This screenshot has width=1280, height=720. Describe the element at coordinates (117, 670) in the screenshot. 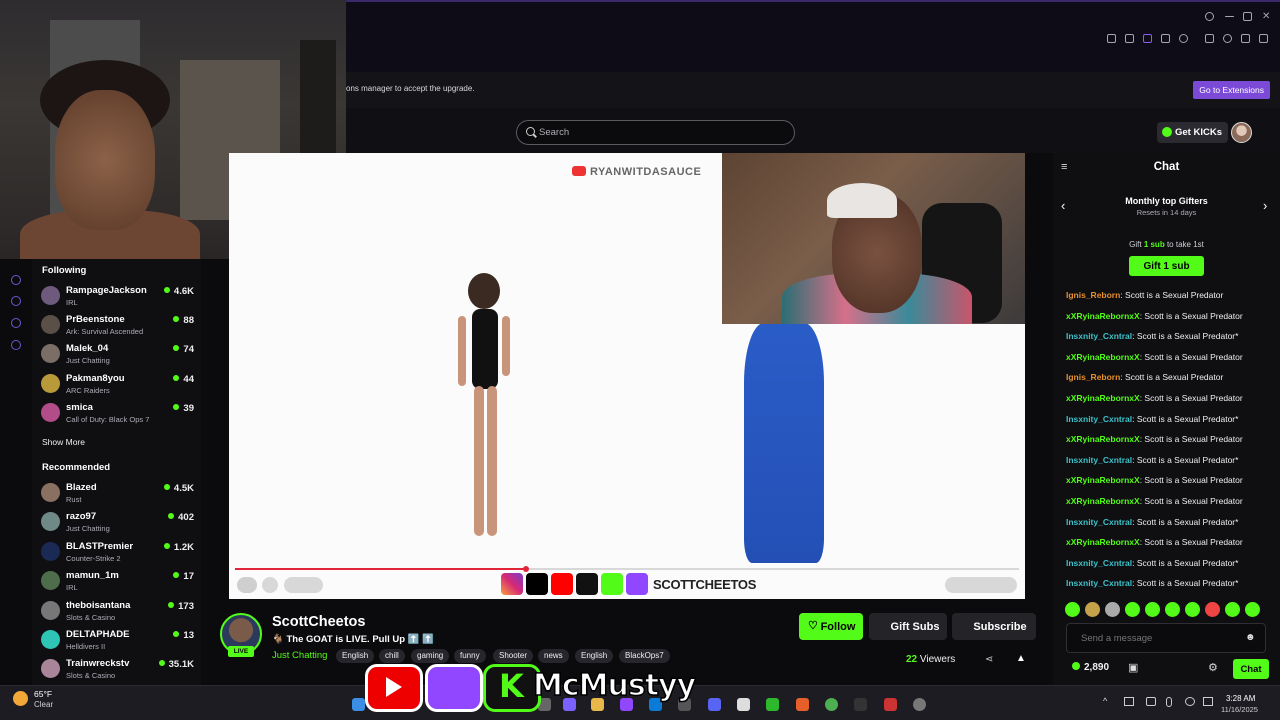

I see `sidebar-channel: Trainwreckstv Slots & Casino 35.1K` at that location.